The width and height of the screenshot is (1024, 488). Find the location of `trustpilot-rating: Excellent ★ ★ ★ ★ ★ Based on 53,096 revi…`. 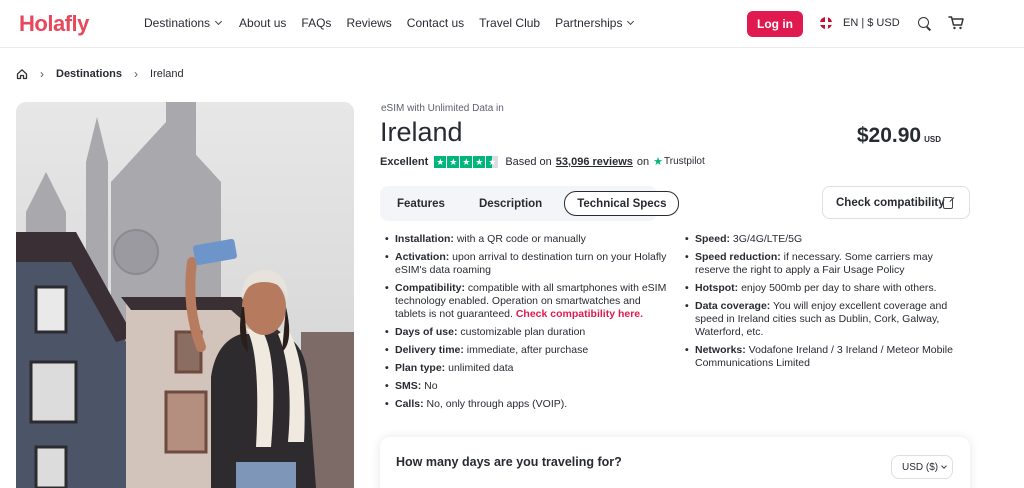

trustpilot-rating: Excellent ★ ★ ★ ★ ★ Based on 53,096 revi… is located at coordinates (542, 161).